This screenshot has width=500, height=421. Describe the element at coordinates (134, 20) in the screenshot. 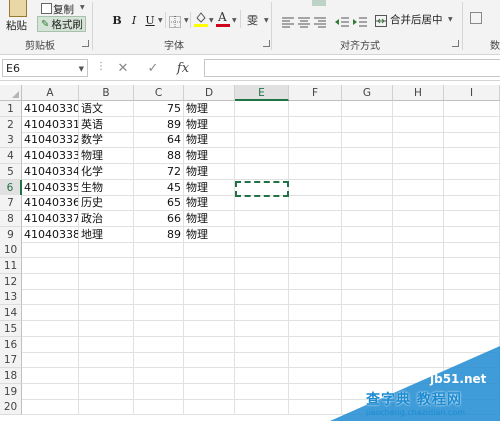

I see `italic-button: I` at that location.